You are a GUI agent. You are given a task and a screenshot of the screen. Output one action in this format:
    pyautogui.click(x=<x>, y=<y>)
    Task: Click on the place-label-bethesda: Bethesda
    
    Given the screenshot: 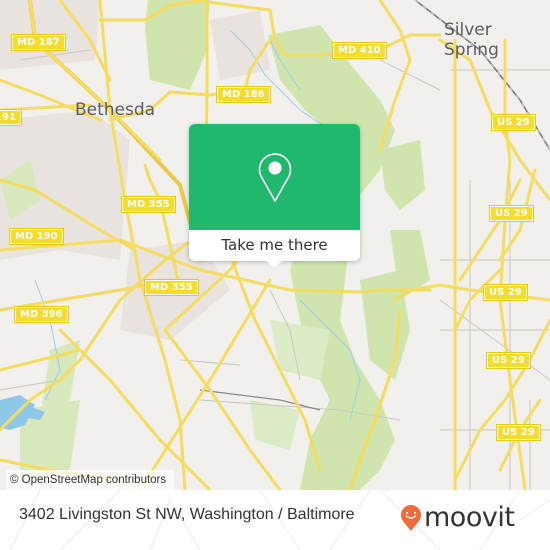 What is the action you would take?
    pyautogui.click(x=115, y=110)
    